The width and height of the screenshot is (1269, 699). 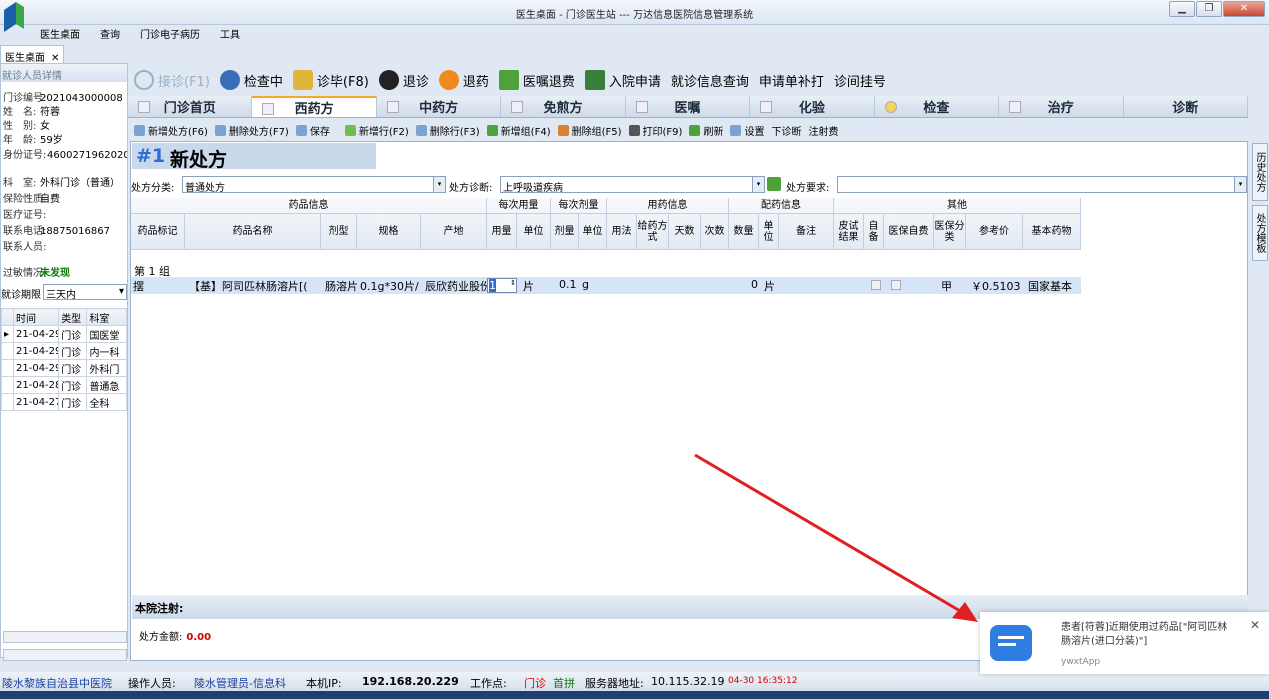 What do you see at coordinates (64, 368) in the screenshot?
I see `table-row: 21-04-29 门诊 外科门` at bounding box center [64, 368].